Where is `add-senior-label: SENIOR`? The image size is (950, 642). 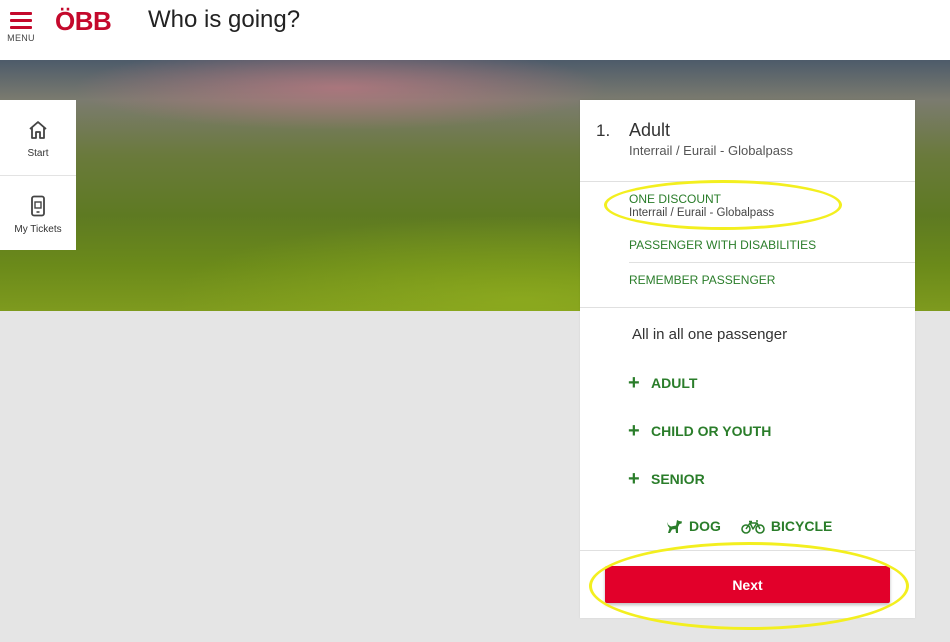
add-senior-label: SENIOR is located at coordinates (678, 479).